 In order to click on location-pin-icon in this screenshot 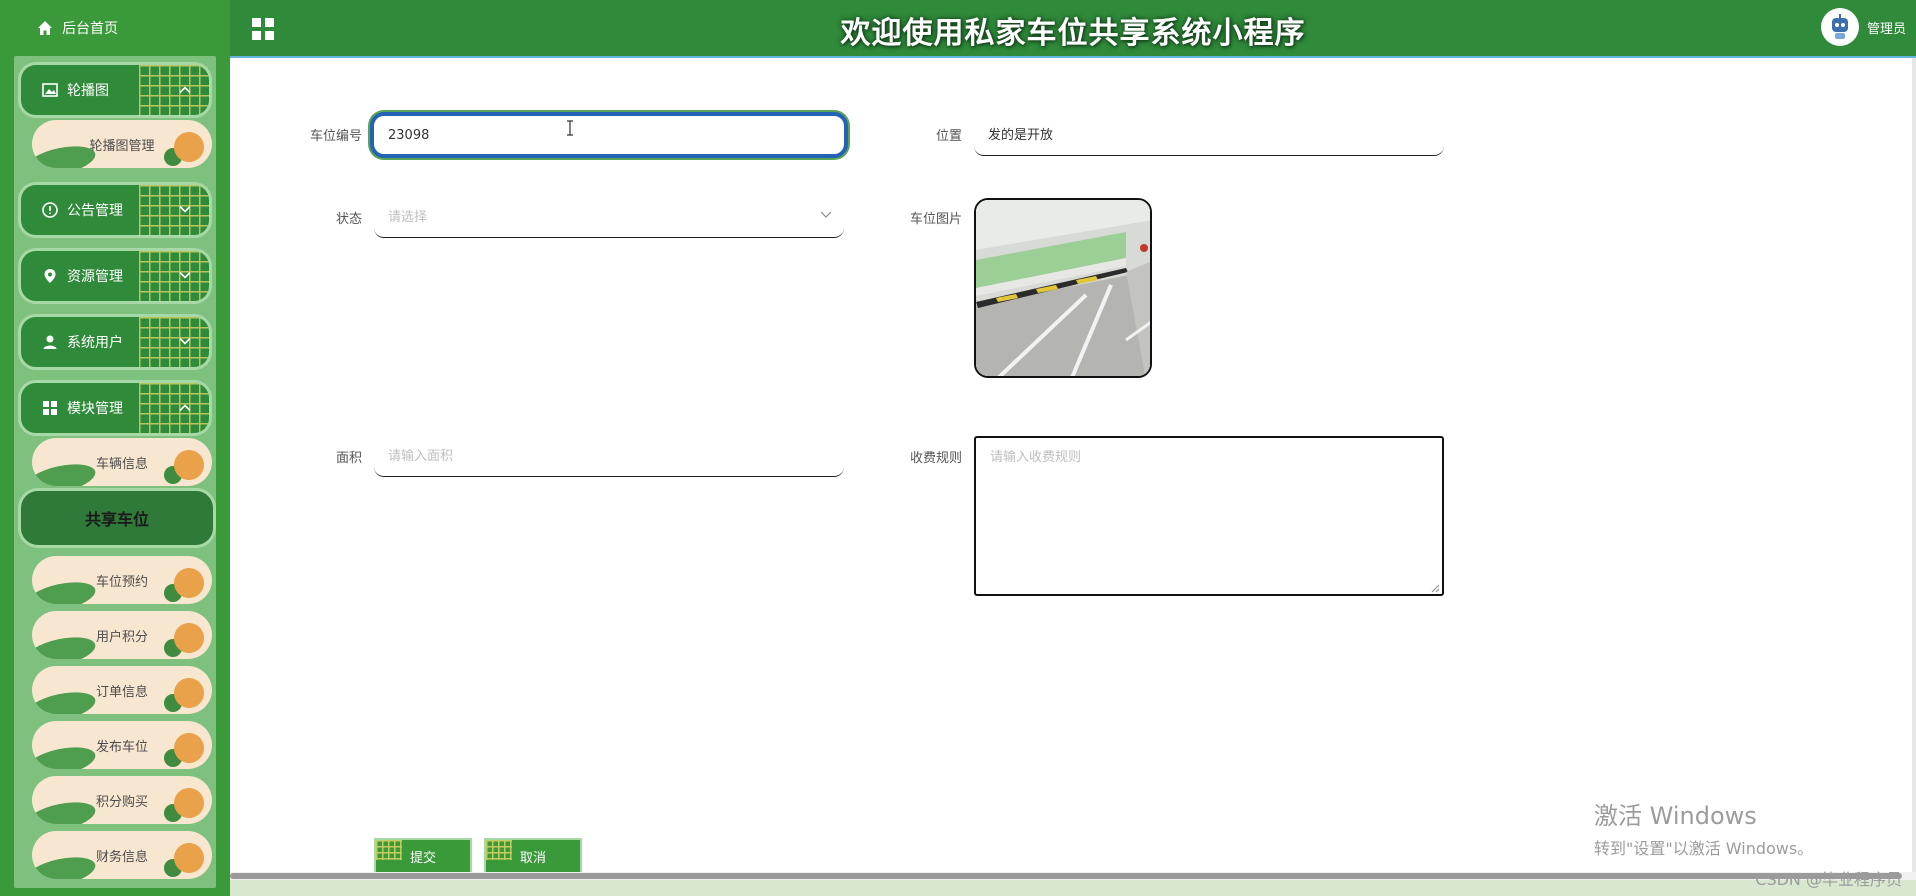, I will do `click(50, 276)`.